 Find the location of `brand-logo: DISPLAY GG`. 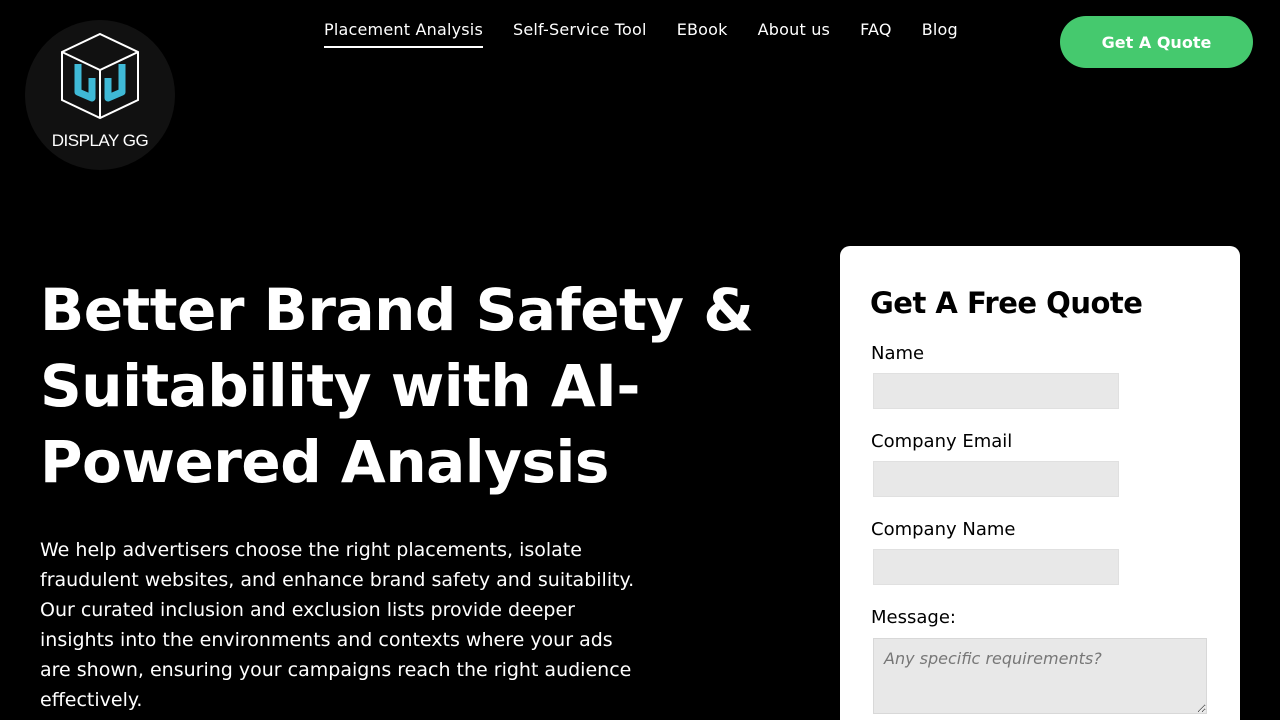

brand-logo: DISPLAY GG is located at coordinates (100, 95).